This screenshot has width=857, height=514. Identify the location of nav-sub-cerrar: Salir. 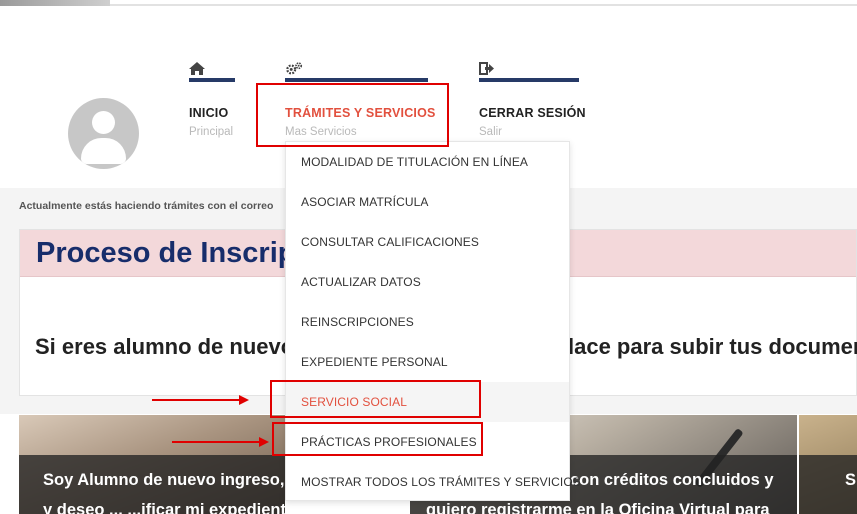
(491, 132).